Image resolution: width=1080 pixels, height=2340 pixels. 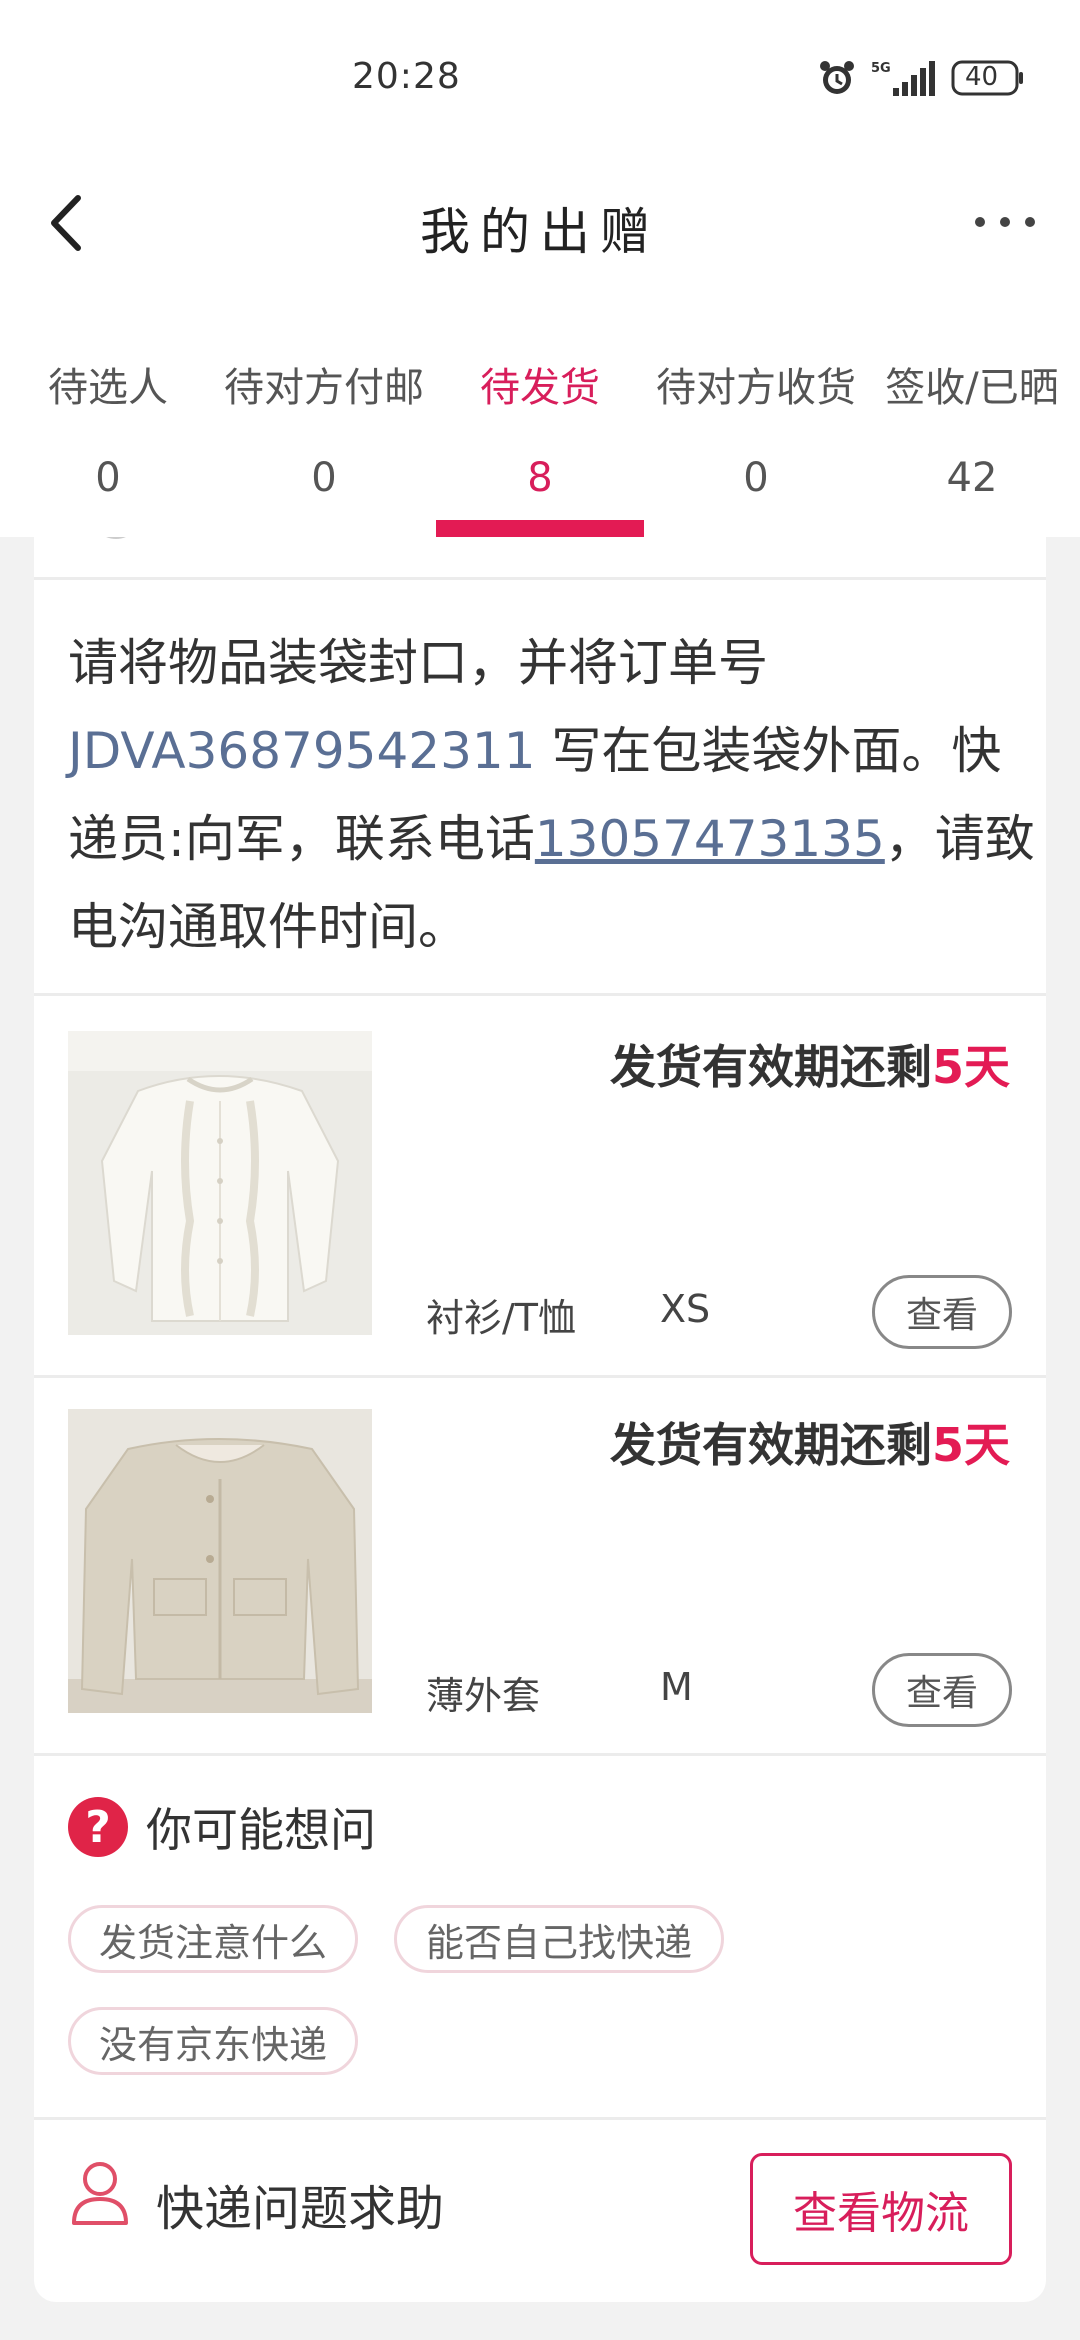 What do you see at coordinates (406, 76) in the screenshot?
I see `status-time: 20:28` at bounding box center [406, 76].